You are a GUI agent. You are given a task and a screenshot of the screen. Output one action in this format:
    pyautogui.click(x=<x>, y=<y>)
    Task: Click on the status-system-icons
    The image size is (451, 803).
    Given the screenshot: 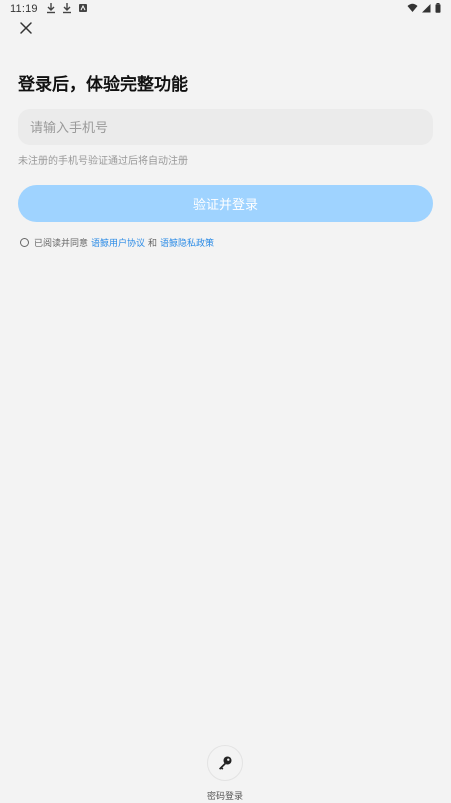 What is the action you would take?
    pyautogui.click(x=424, y=8)
    